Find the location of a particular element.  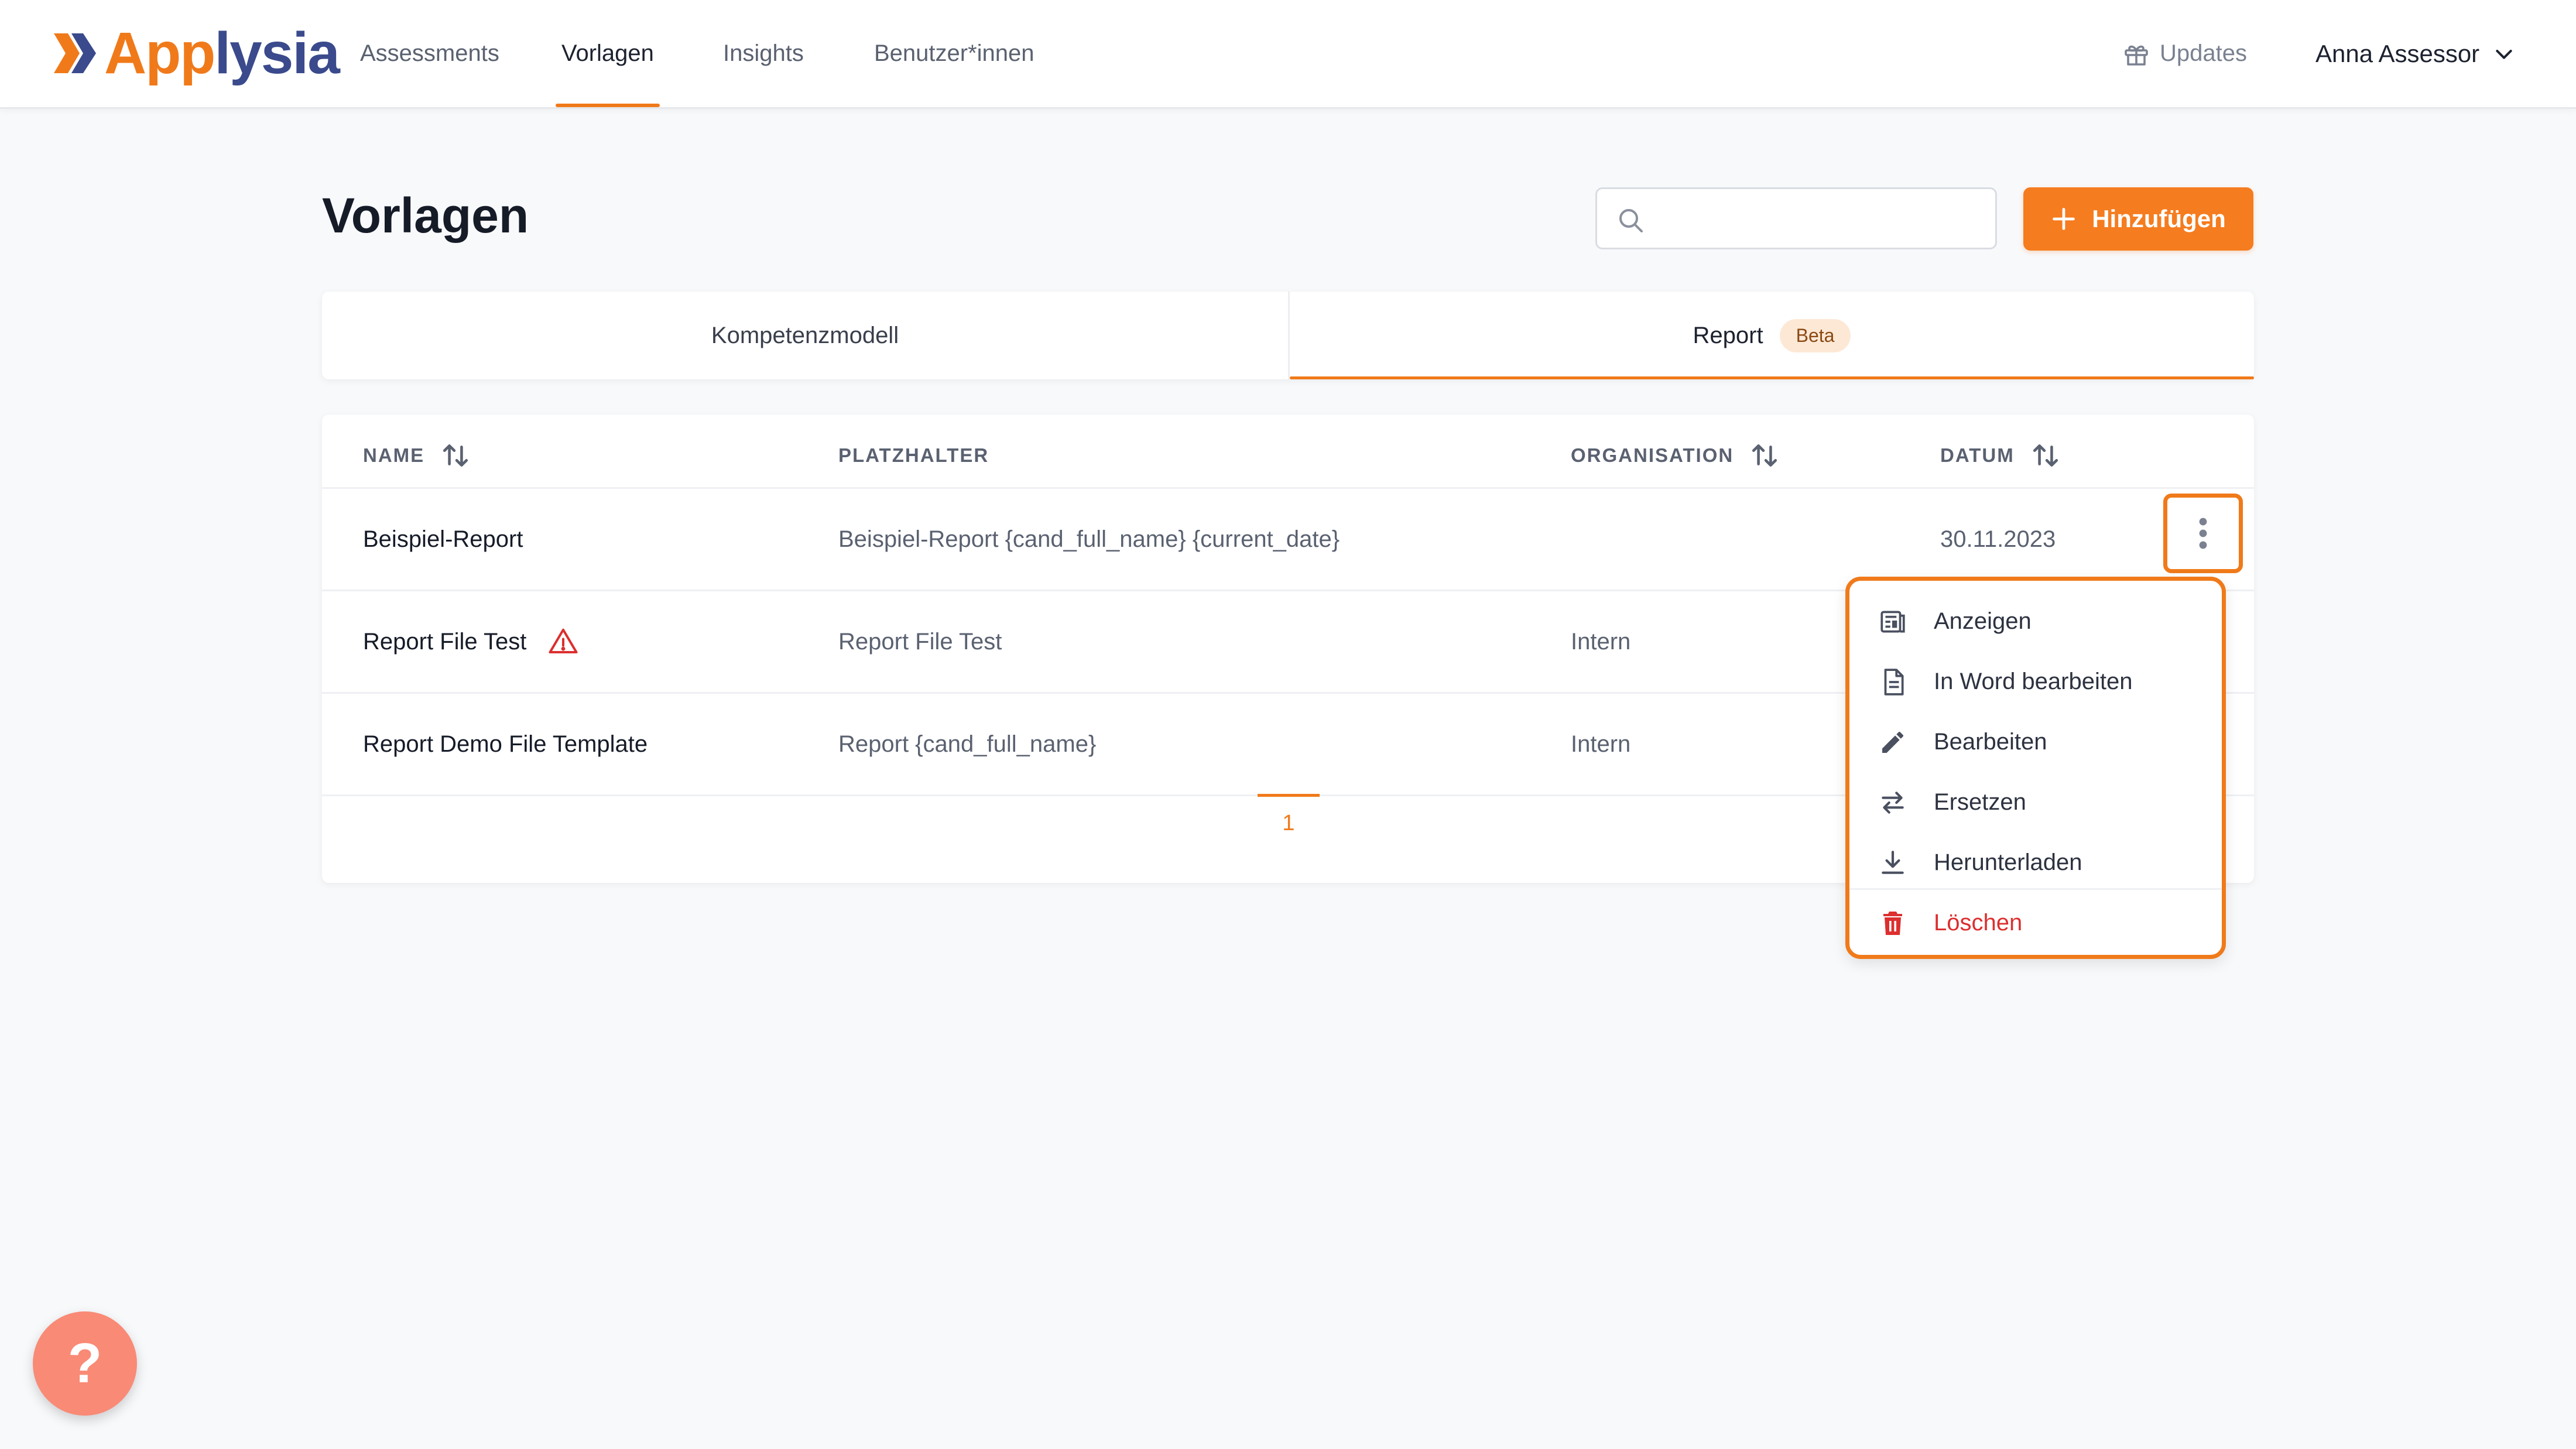

column-header-datum: DATUM is located at coordinates (2000, 455).